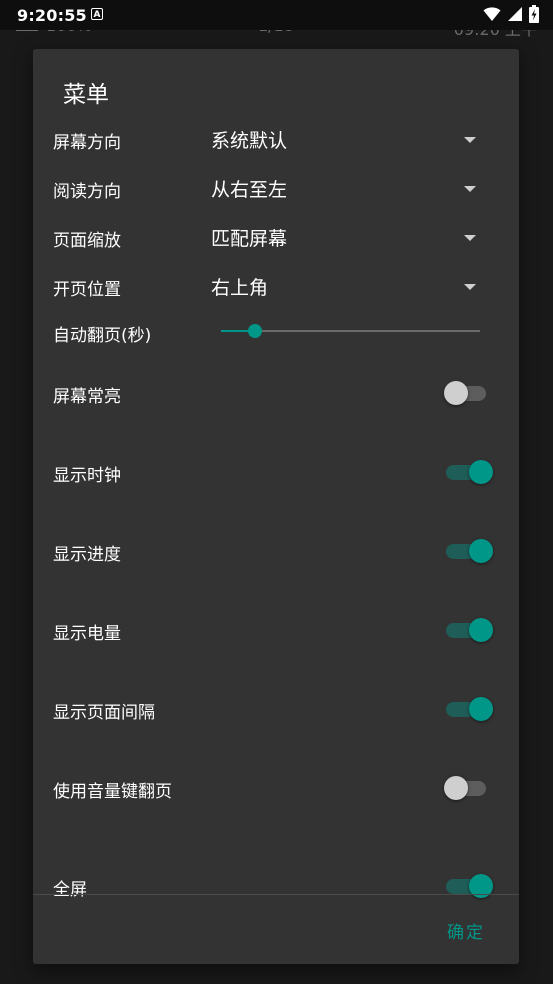  Describe the element at coordinates (254, 331) in the screenshot. I see `slider-thumb` at that location.